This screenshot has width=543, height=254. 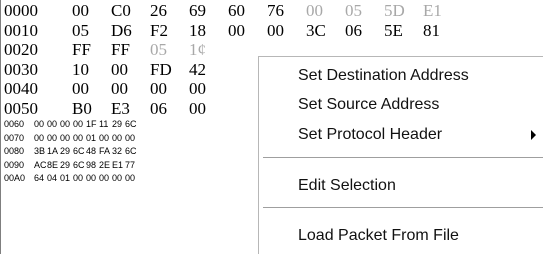 What do you see at coordinates (21, 30) in the screenshot?
I see `hex-offset: 0010` at bounding box center [21, 30].